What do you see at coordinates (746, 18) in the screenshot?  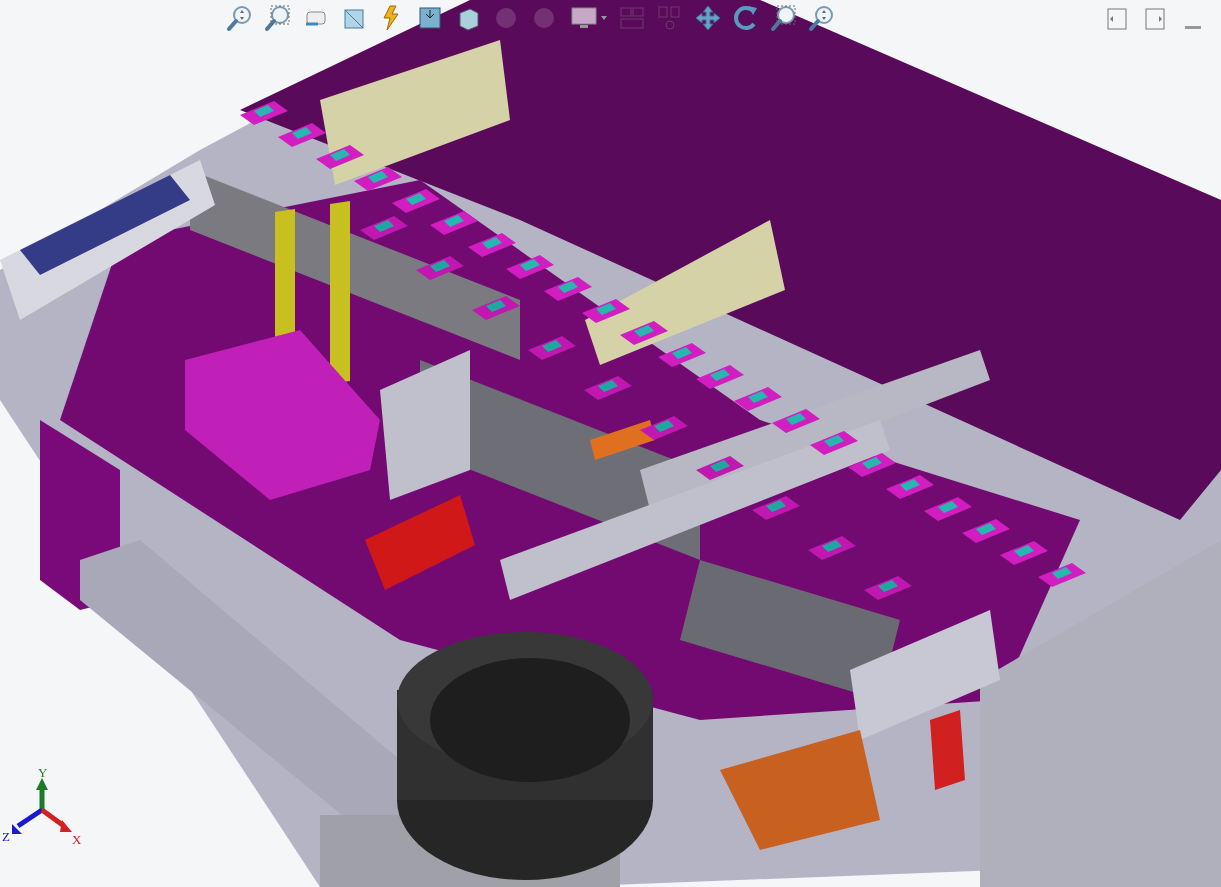 I see `rotate-icon` at bounding box center [746, 18].